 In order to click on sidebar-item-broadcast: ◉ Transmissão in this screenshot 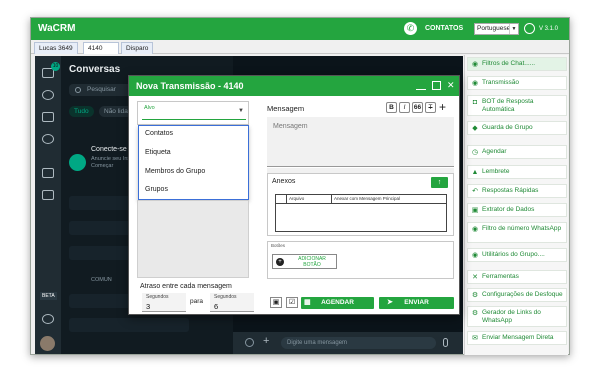, I will do `click(517, 83)`.